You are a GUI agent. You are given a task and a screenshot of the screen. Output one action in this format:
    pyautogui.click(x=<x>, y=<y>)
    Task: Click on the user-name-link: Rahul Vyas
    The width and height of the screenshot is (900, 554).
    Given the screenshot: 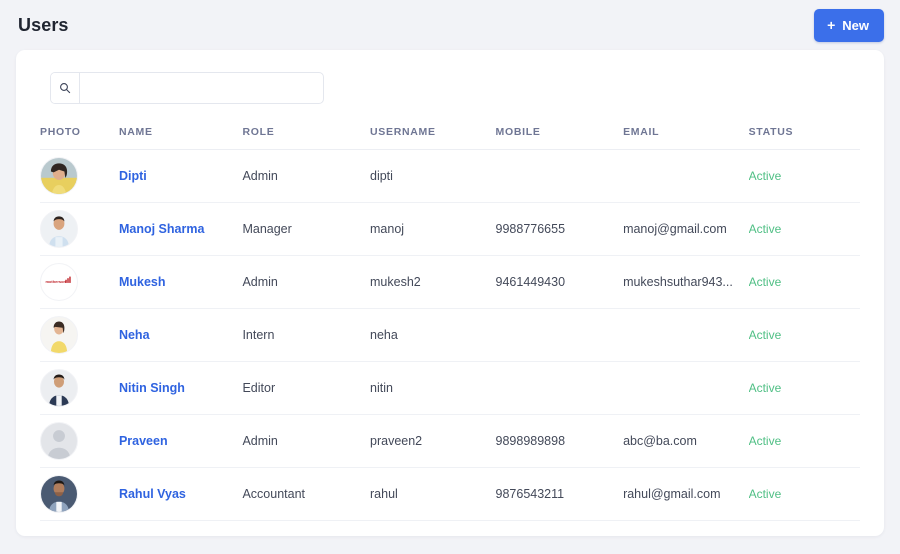 What is the action you would take?
    pyautogui.click(x=152, y=494)
    